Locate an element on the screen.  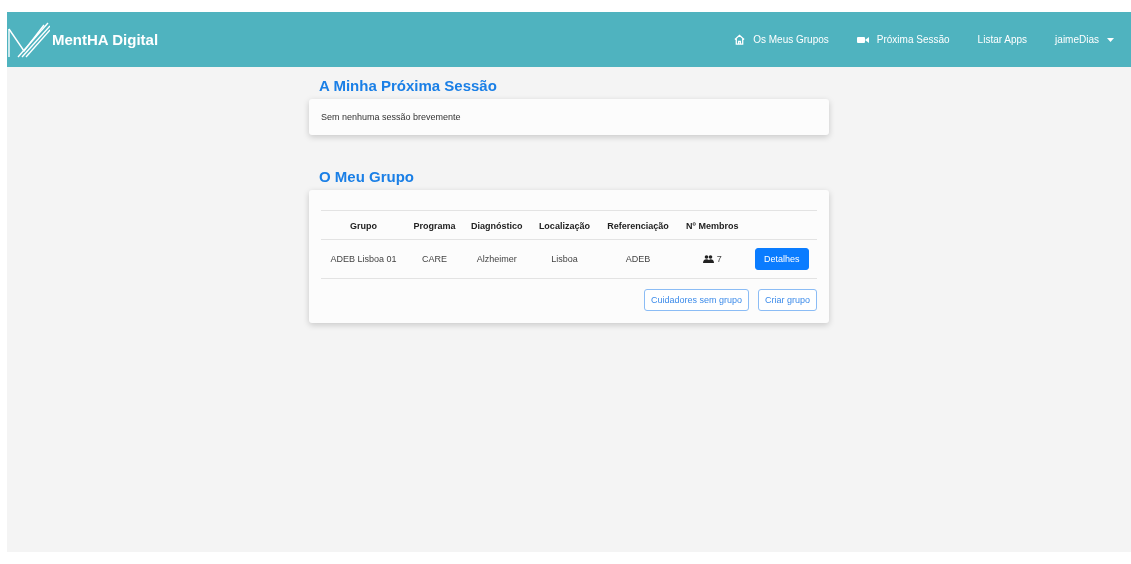
column-header: Grupo is located at coordinates (364, 226).